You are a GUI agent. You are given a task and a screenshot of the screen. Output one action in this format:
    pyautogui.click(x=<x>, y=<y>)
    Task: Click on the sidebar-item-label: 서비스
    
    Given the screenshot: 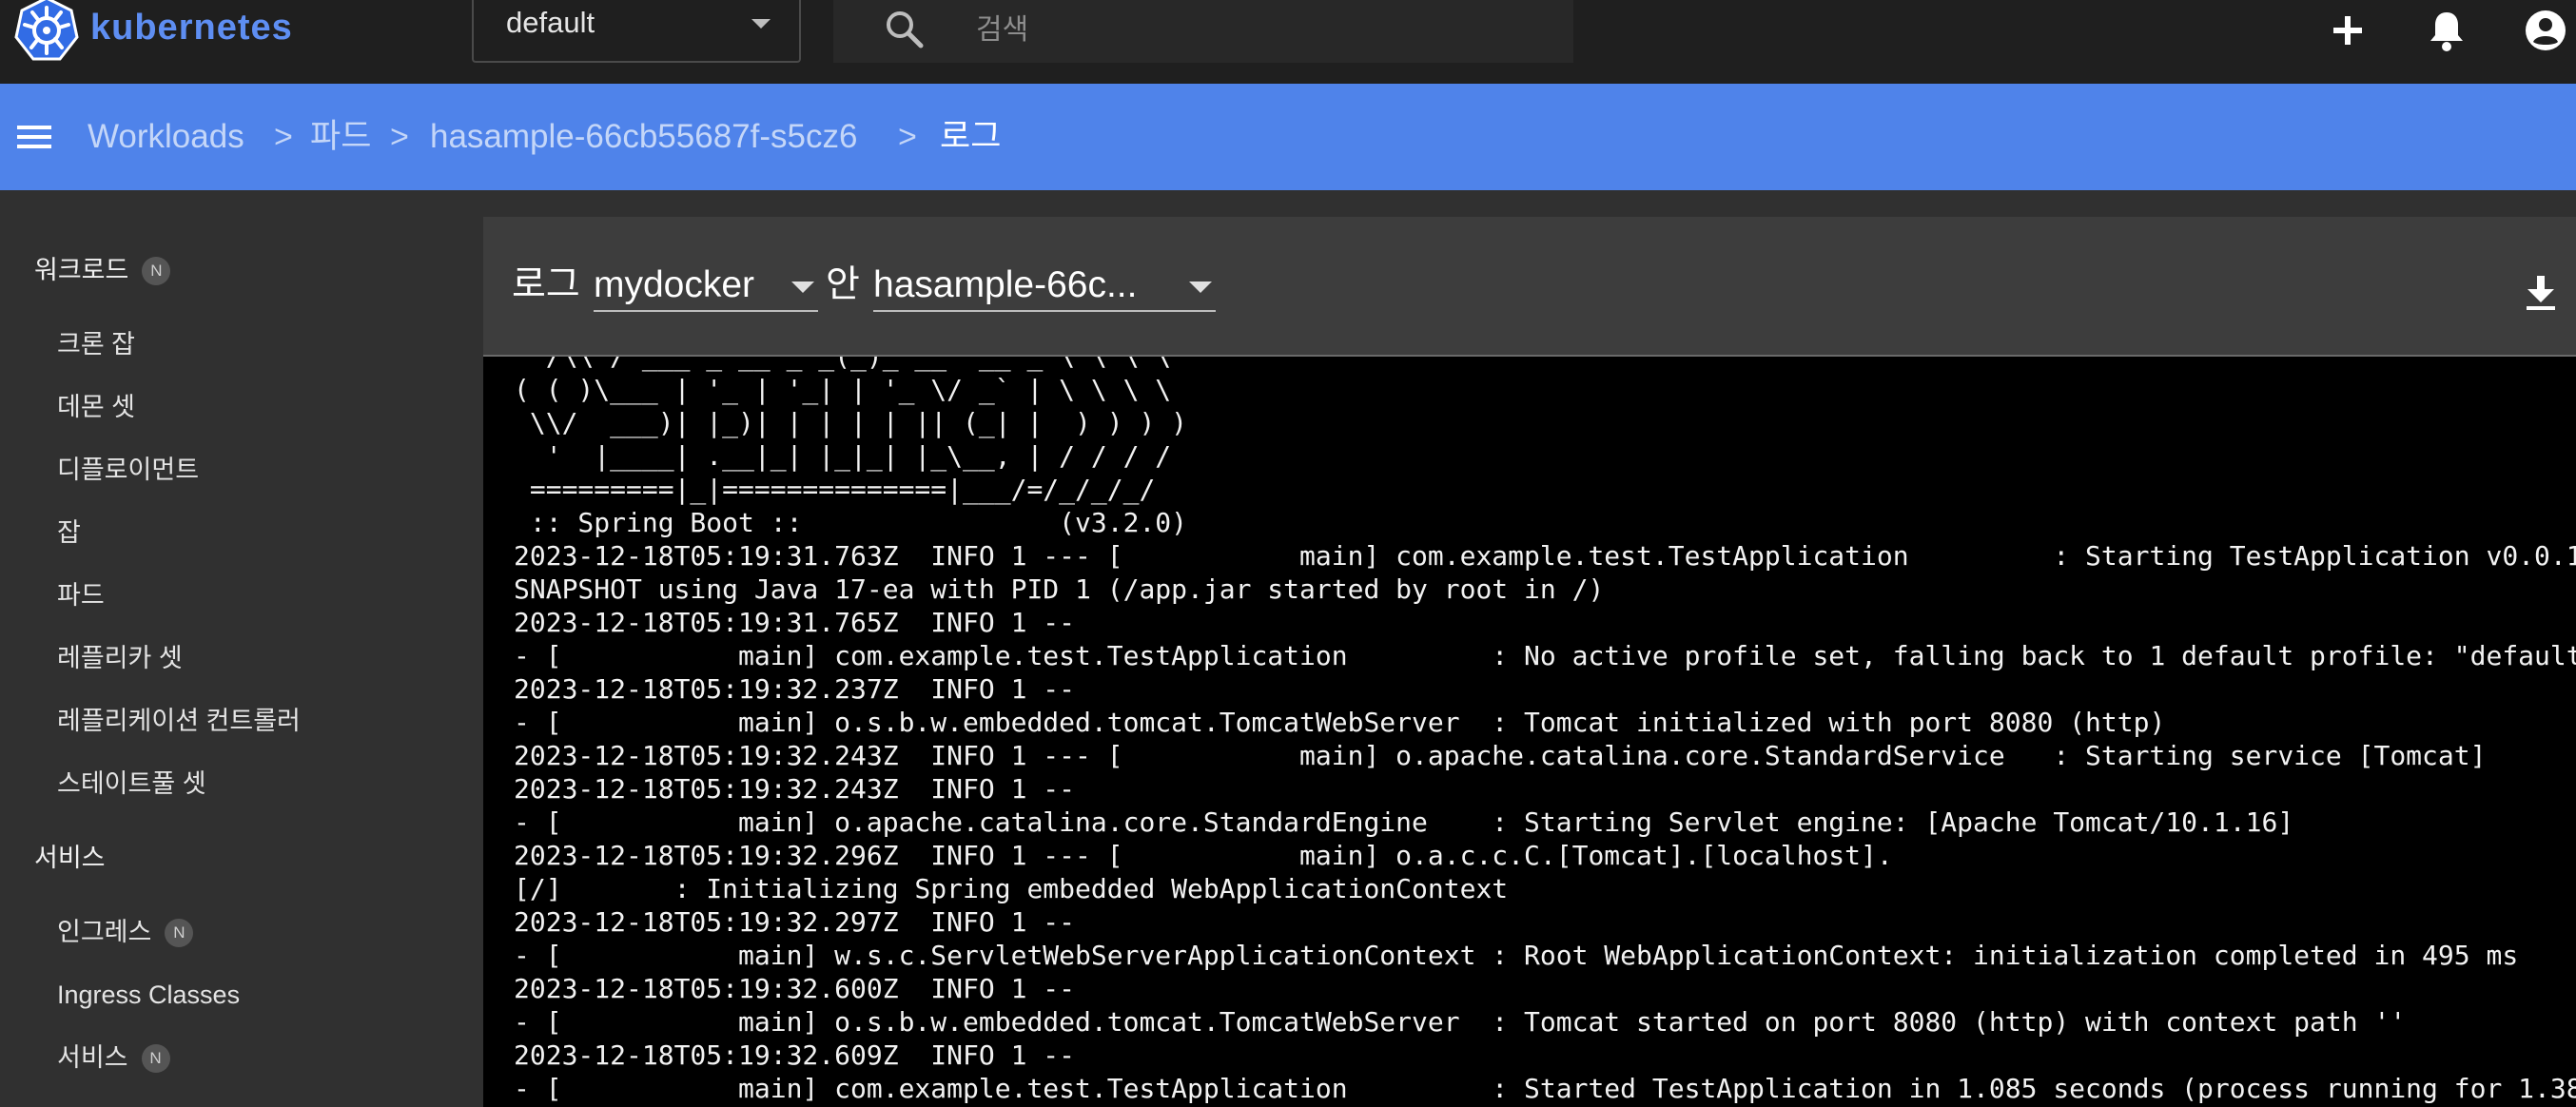 What is the action you would take?
    pyautogui.click(x=93, y=1057)
    